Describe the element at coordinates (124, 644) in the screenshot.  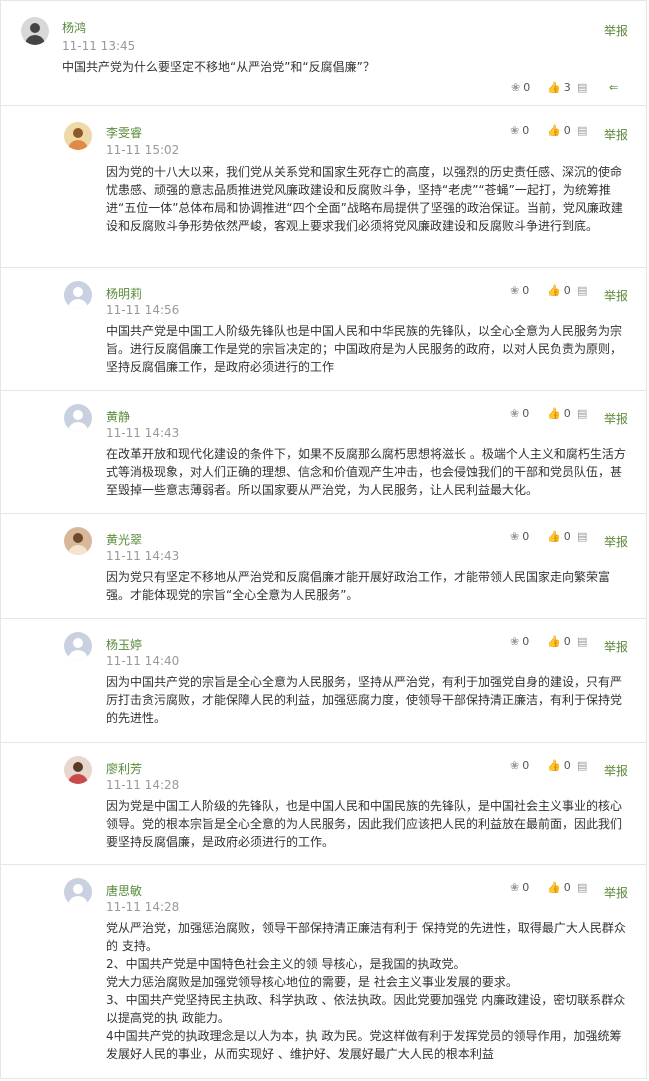
I see `author-name: 杨玉婷` at that location.